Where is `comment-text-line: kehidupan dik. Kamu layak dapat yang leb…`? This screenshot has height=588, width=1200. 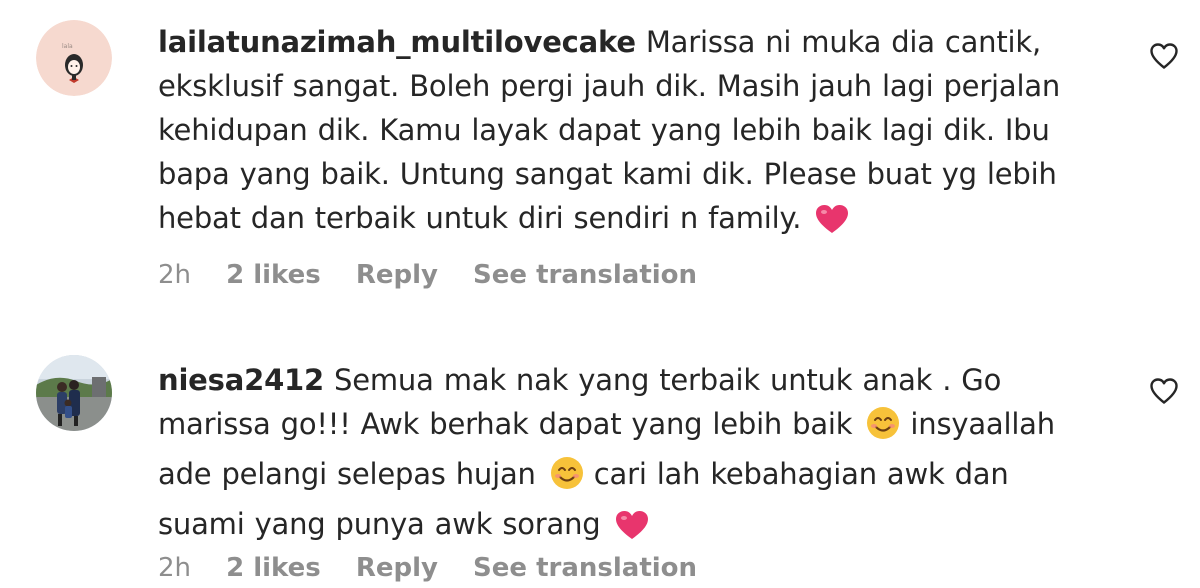
comment-text-line: kehidupan dik. Kamu layak dapat yang leb… is located at coordinates (604, 130).